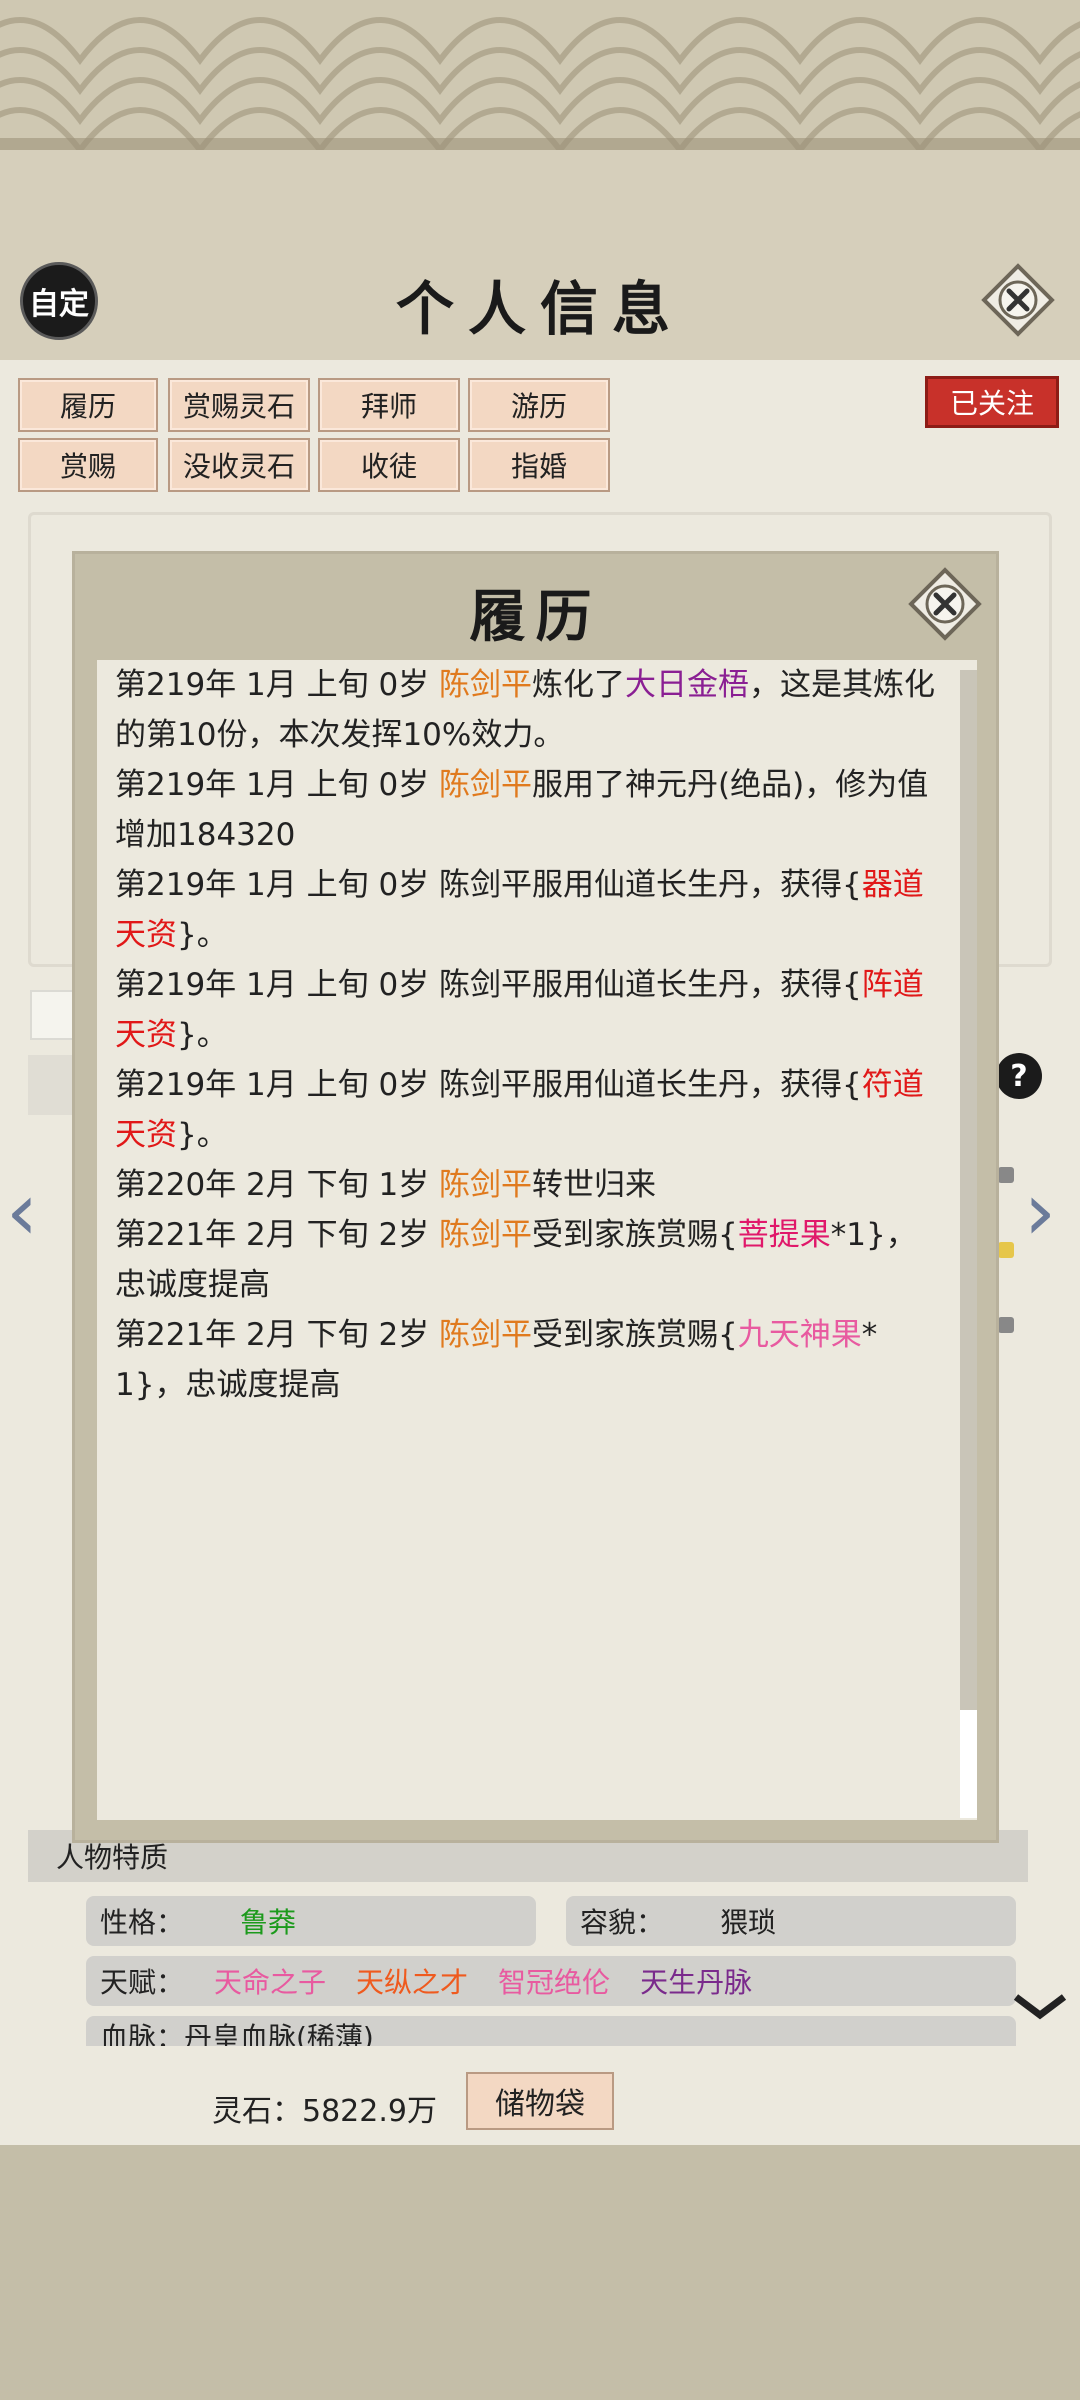 The height and width of the screenshot is (2400, 1080). What do you see at coordinates (968, 1764) in the screenshot?
I see `scrollbar-thumb` at bounding box center [968, 1764].